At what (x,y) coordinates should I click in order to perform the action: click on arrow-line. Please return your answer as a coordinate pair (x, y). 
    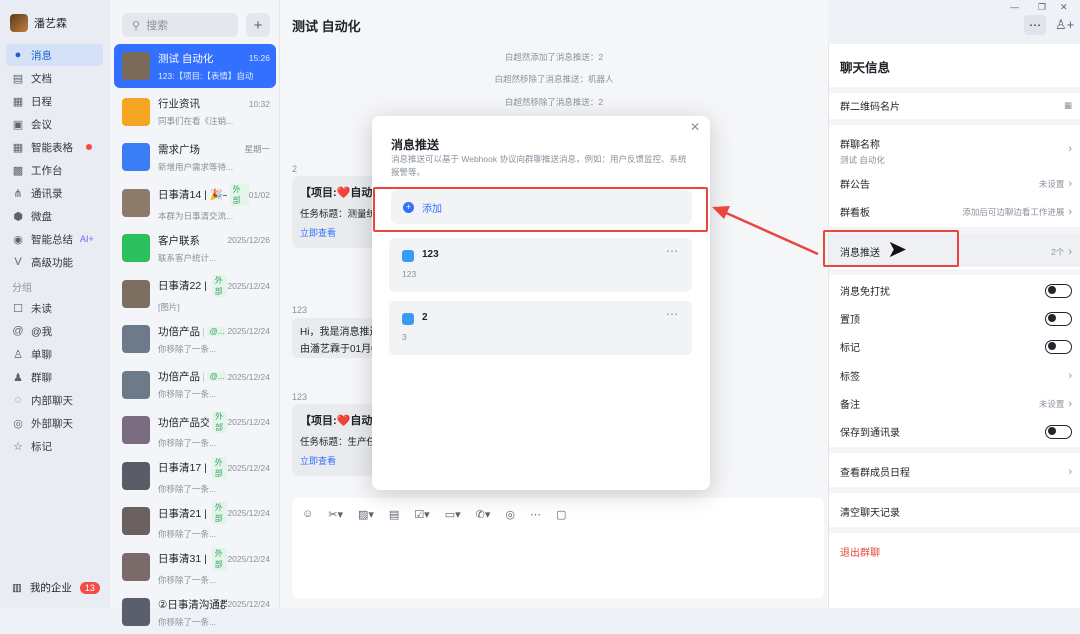
    Looking at the image, I should click on (771, 233).